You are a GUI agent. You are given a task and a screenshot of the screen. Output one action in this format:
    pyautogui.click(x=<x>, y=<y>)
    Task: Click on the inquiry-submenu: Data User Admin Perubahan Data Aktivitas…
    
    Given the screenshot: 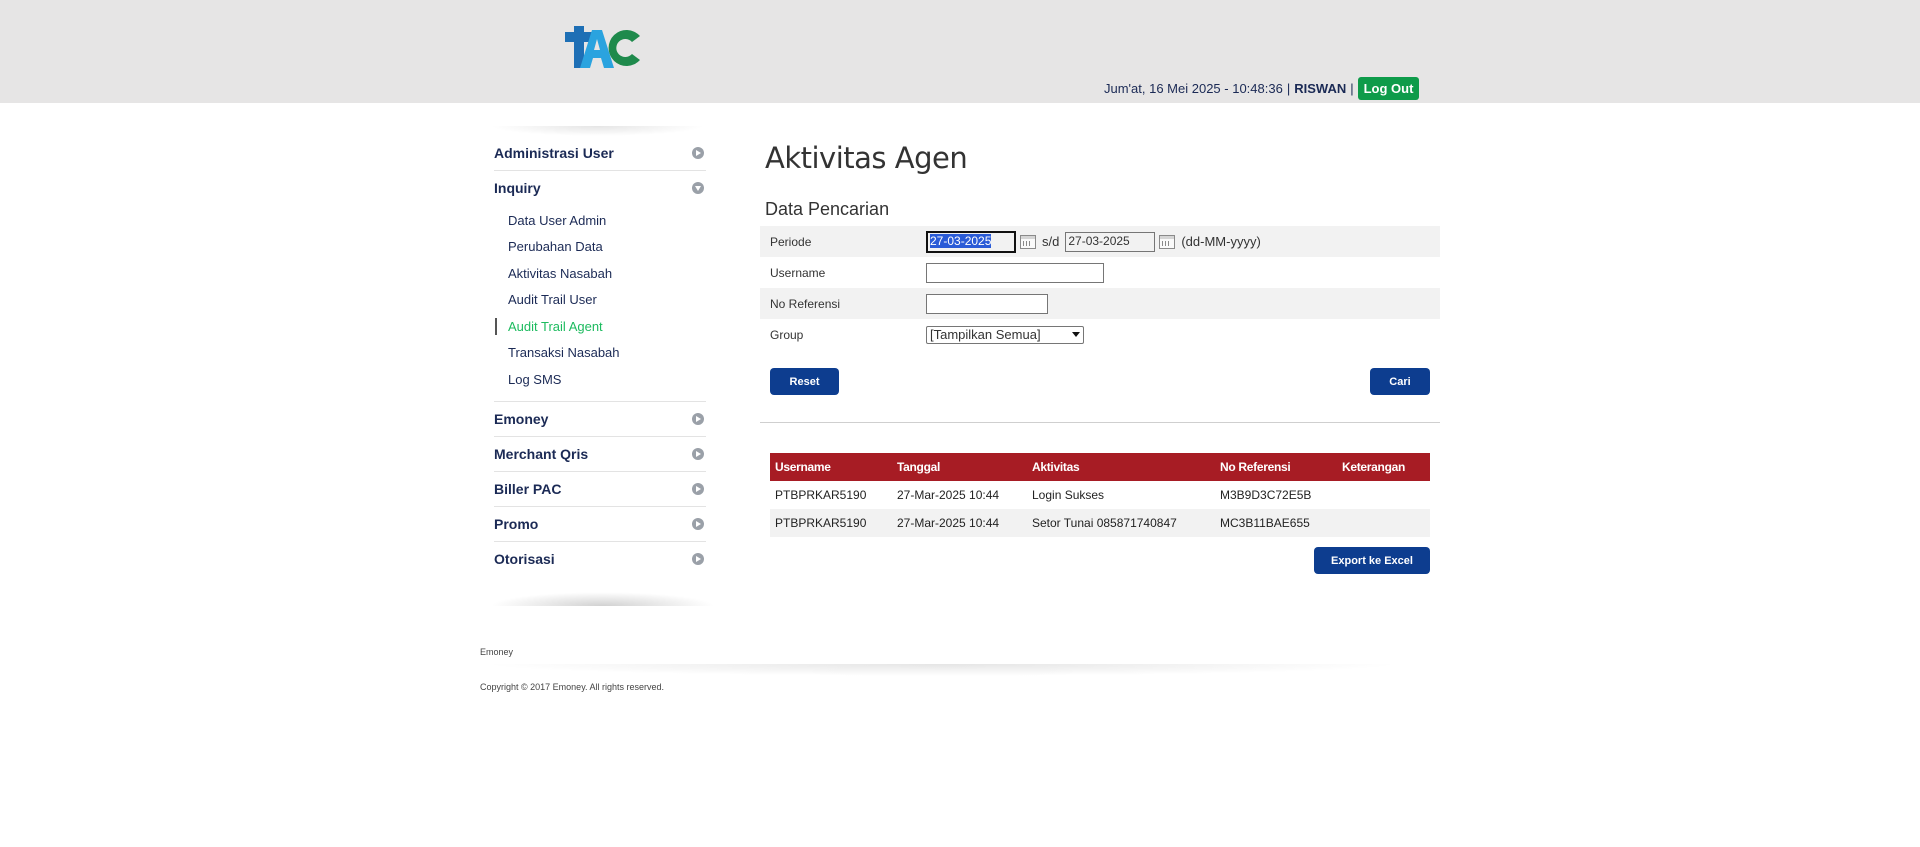 What is the action you would take?
    pyautogui.click(x=600, y=303)
    